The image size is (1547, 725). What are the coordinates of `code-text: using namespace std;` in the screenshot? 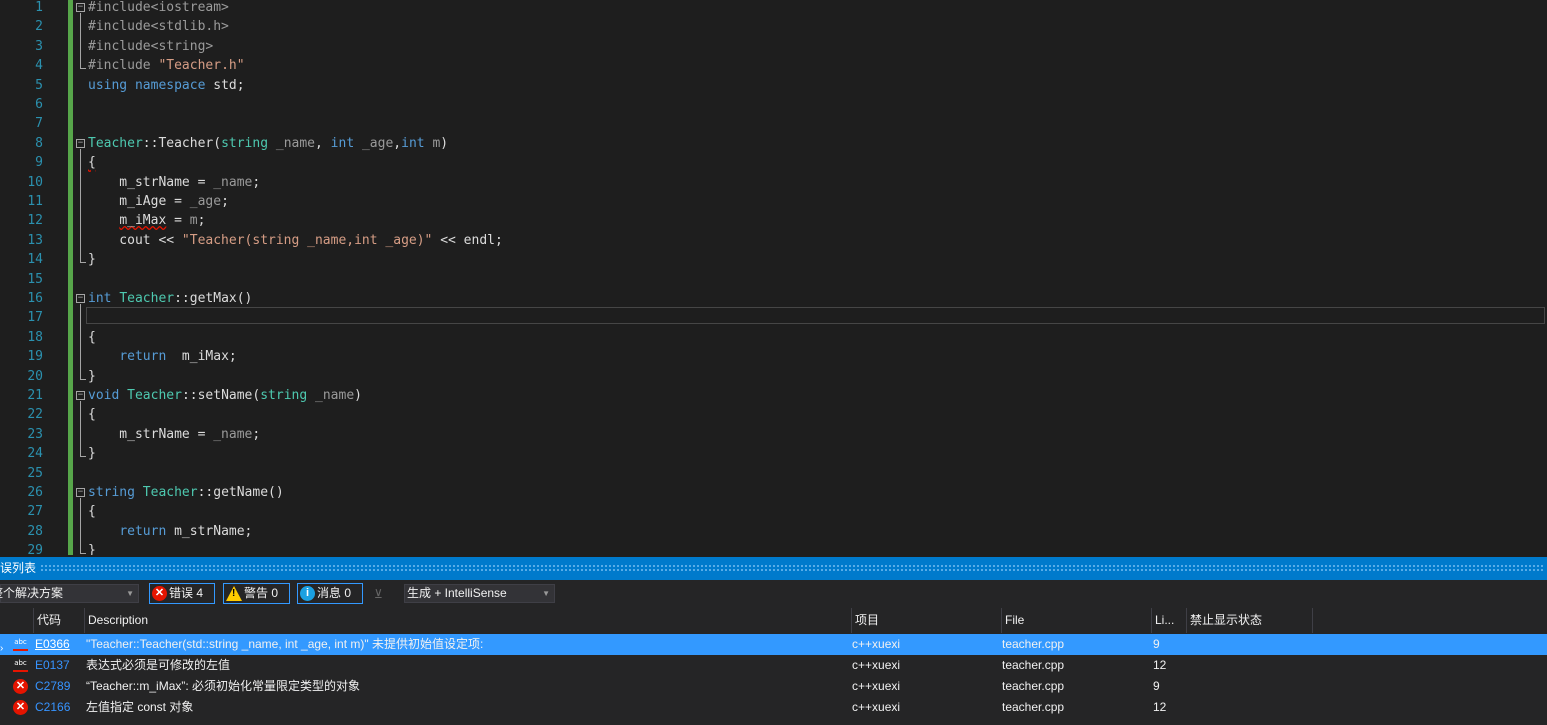 It's located at (166, 85).